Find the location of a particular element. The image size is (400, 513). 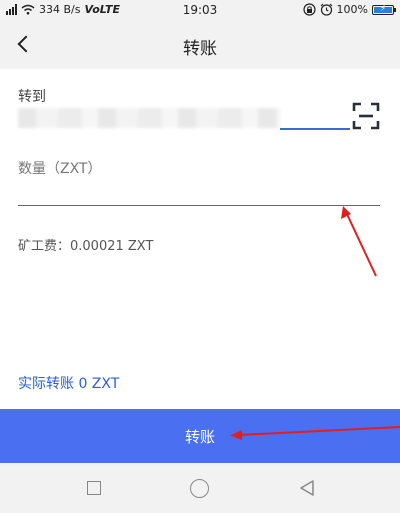

transfer-button-label: 转账 is located at coordinates (199, 436).